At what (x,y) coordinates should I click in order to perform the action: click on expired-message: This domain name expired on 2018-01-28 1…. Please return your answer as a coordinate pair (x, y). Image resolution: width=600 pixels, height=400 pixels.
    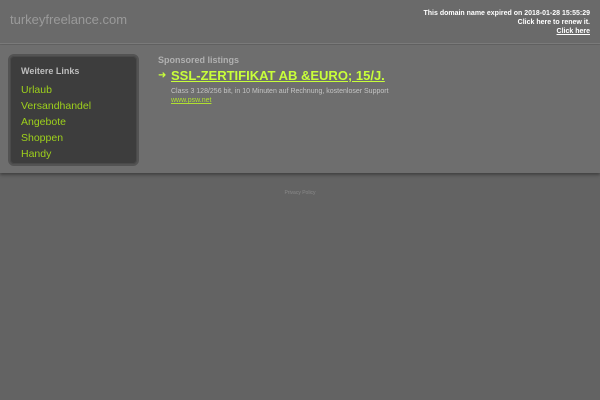
    Looking at the image, I should click on (506, 13).